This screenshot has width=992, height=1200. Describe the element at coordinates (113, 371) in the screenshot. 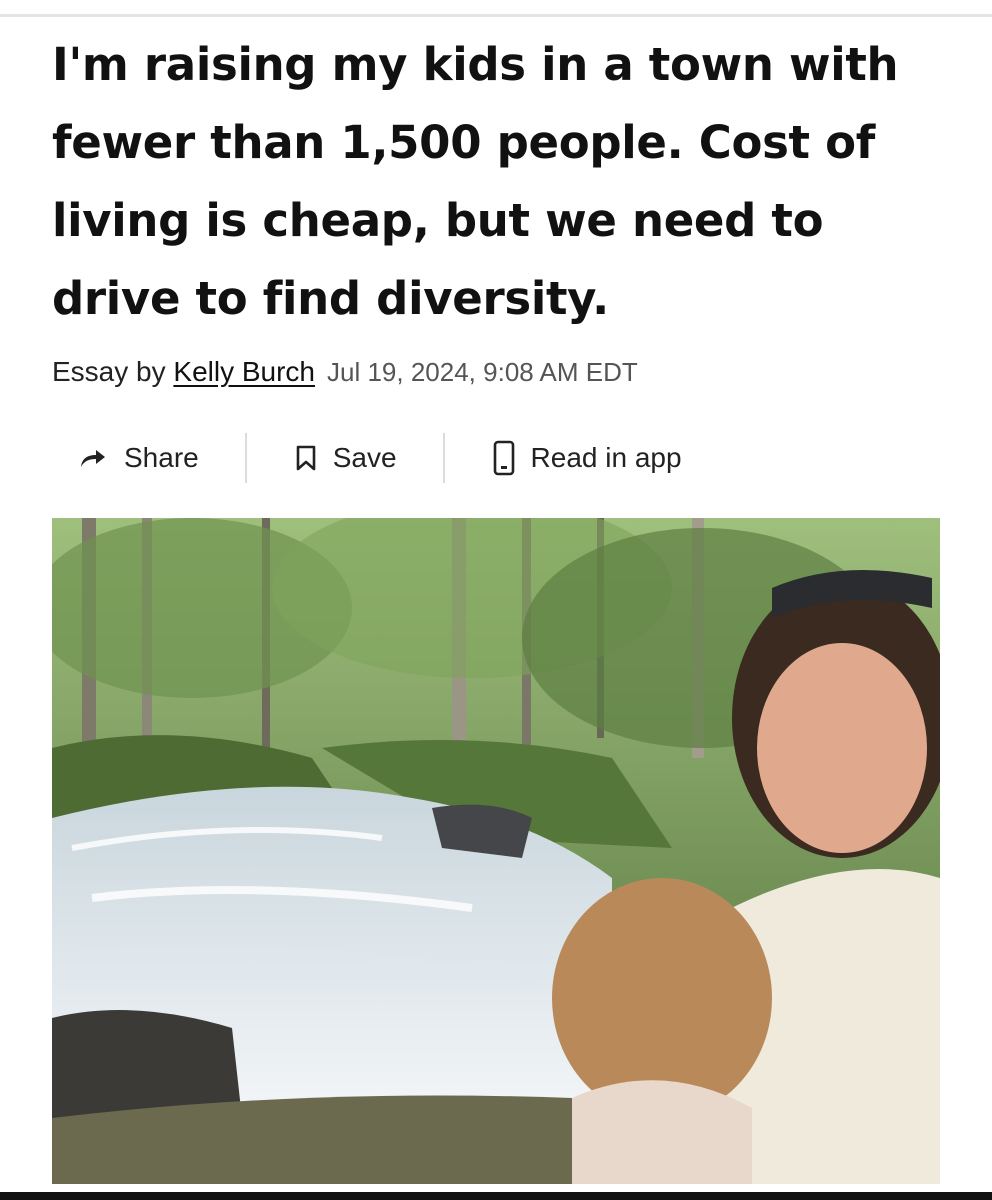

I see `byline-prefix: Essay by` at that location.